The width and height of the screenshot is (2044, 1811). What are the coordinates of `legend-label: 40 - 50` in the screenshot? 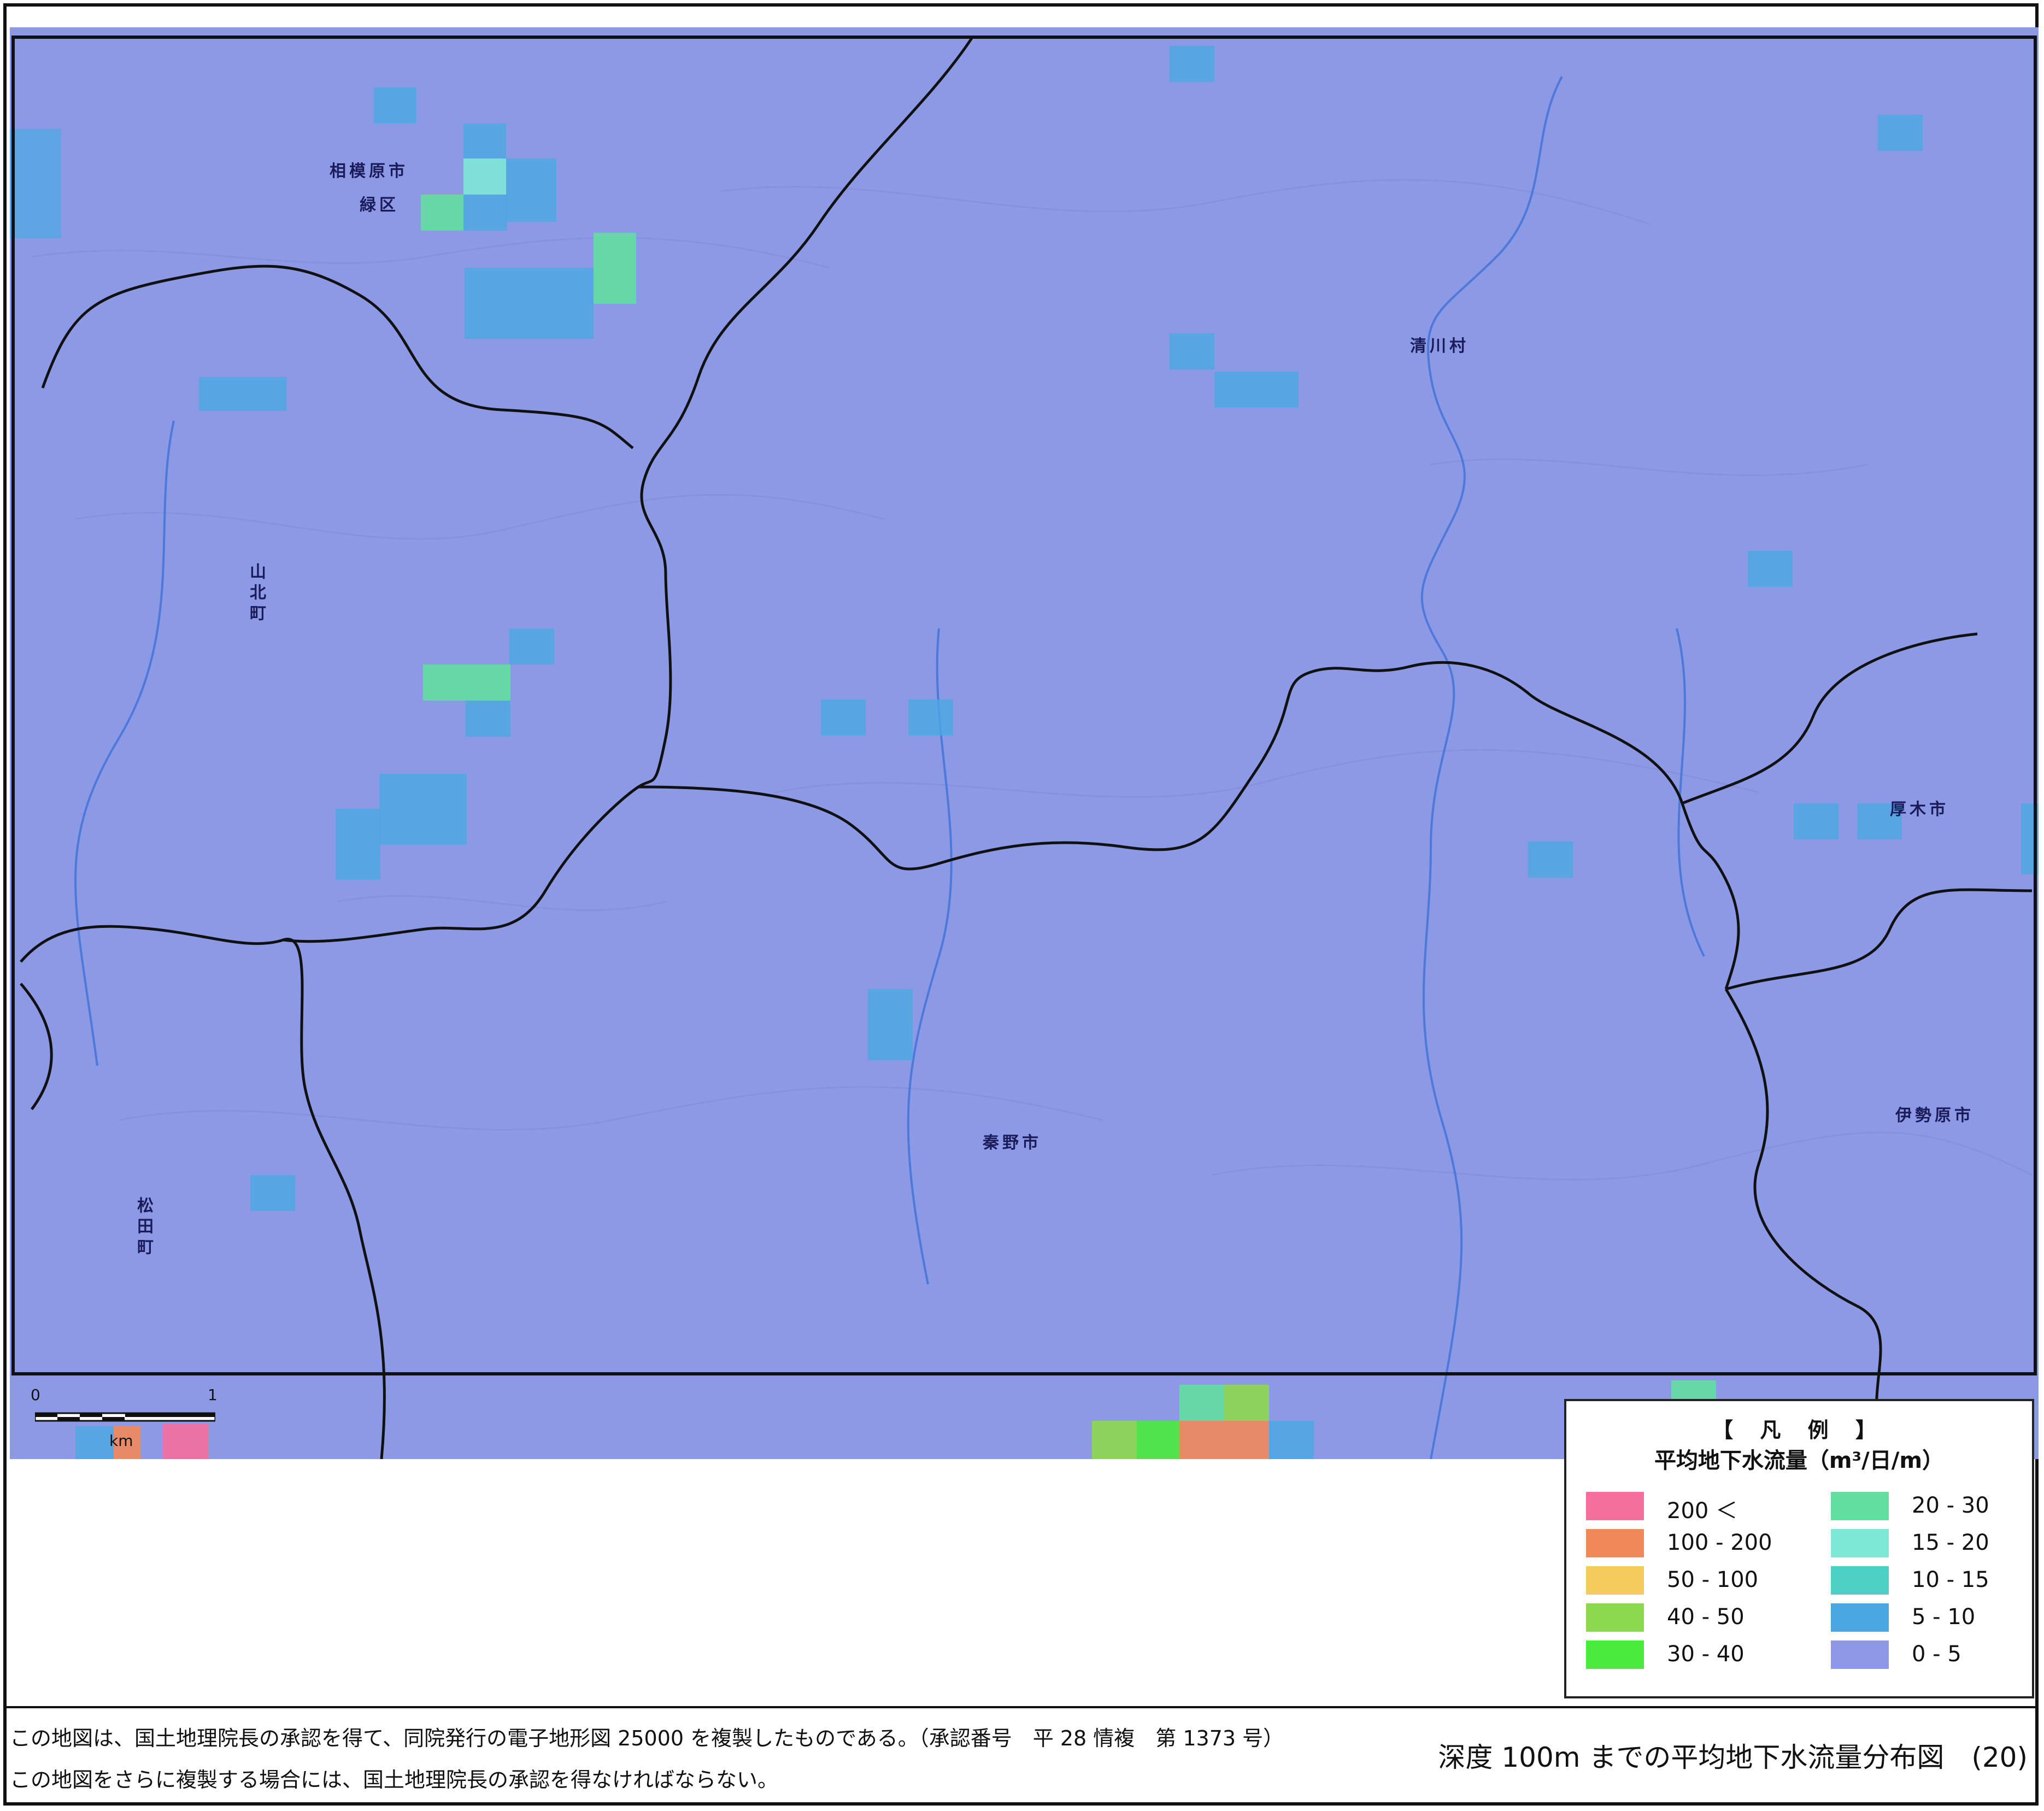 It's located at (1706, 1617).